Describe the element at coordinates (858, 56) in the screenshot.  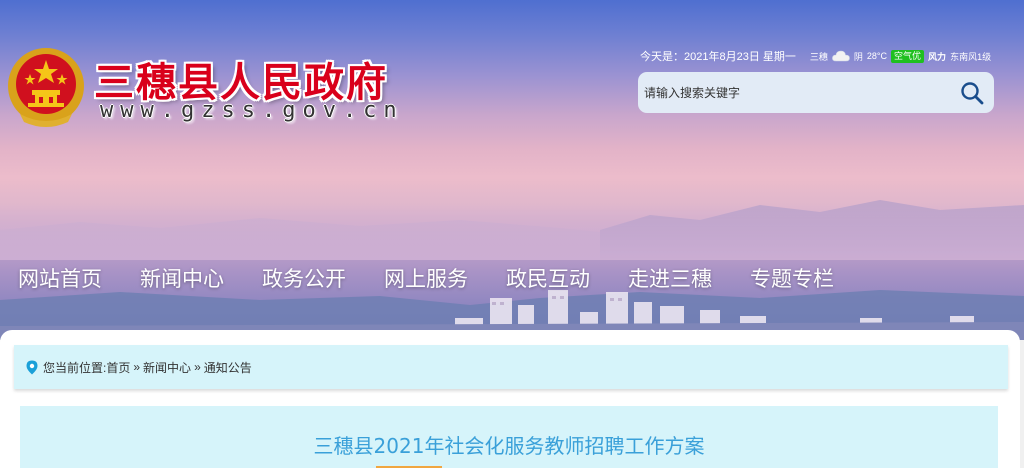
I see `weather-condition: 阴` at that location.